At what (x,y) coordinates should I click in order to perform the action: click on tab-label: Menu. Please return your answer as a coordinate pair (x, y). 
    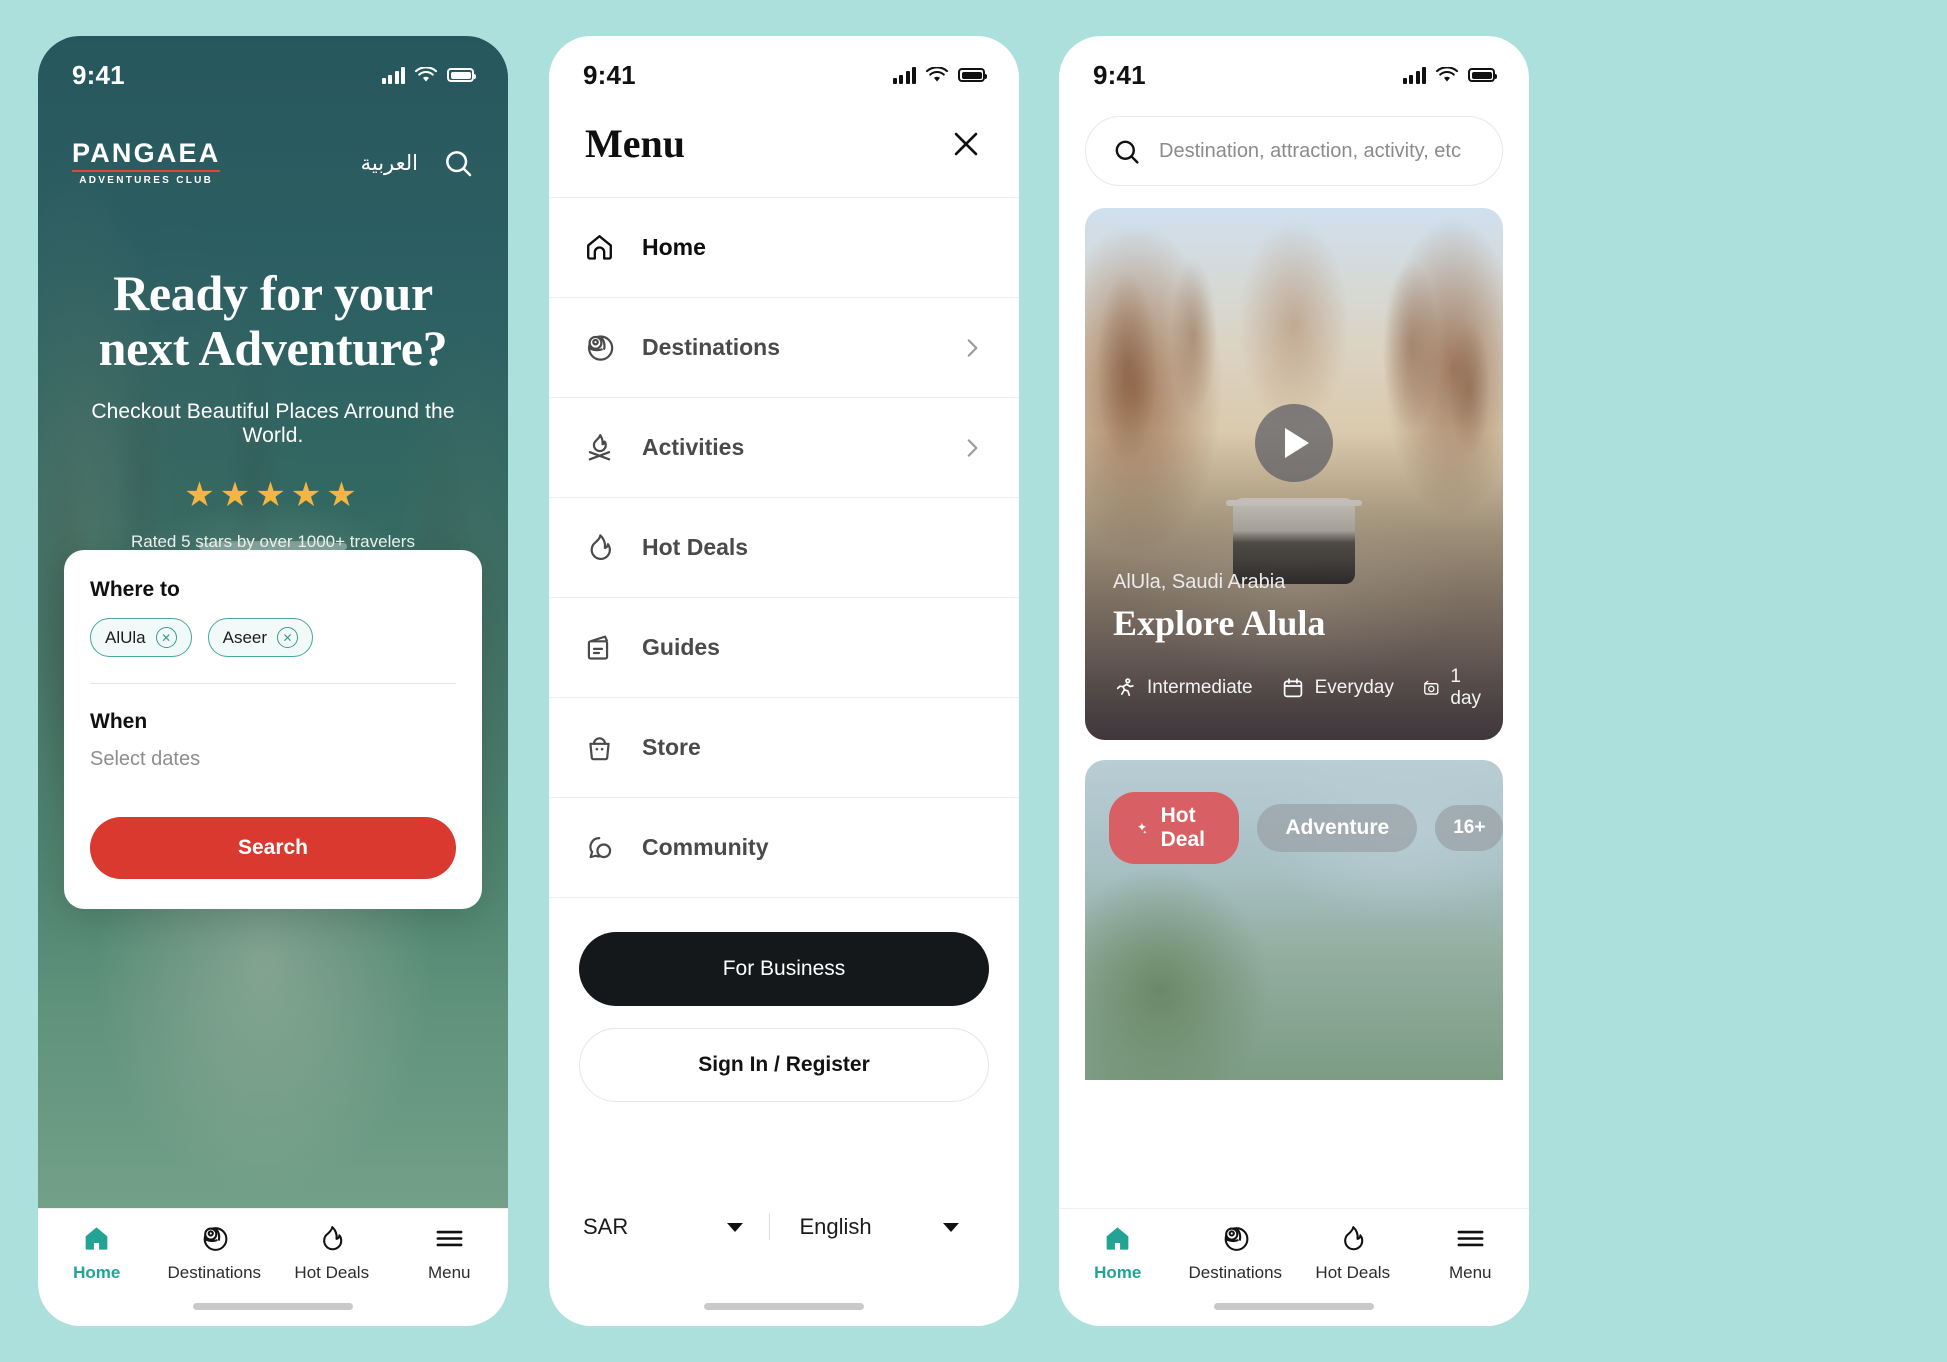
    Looking at the image, I should click on (449, 1272).